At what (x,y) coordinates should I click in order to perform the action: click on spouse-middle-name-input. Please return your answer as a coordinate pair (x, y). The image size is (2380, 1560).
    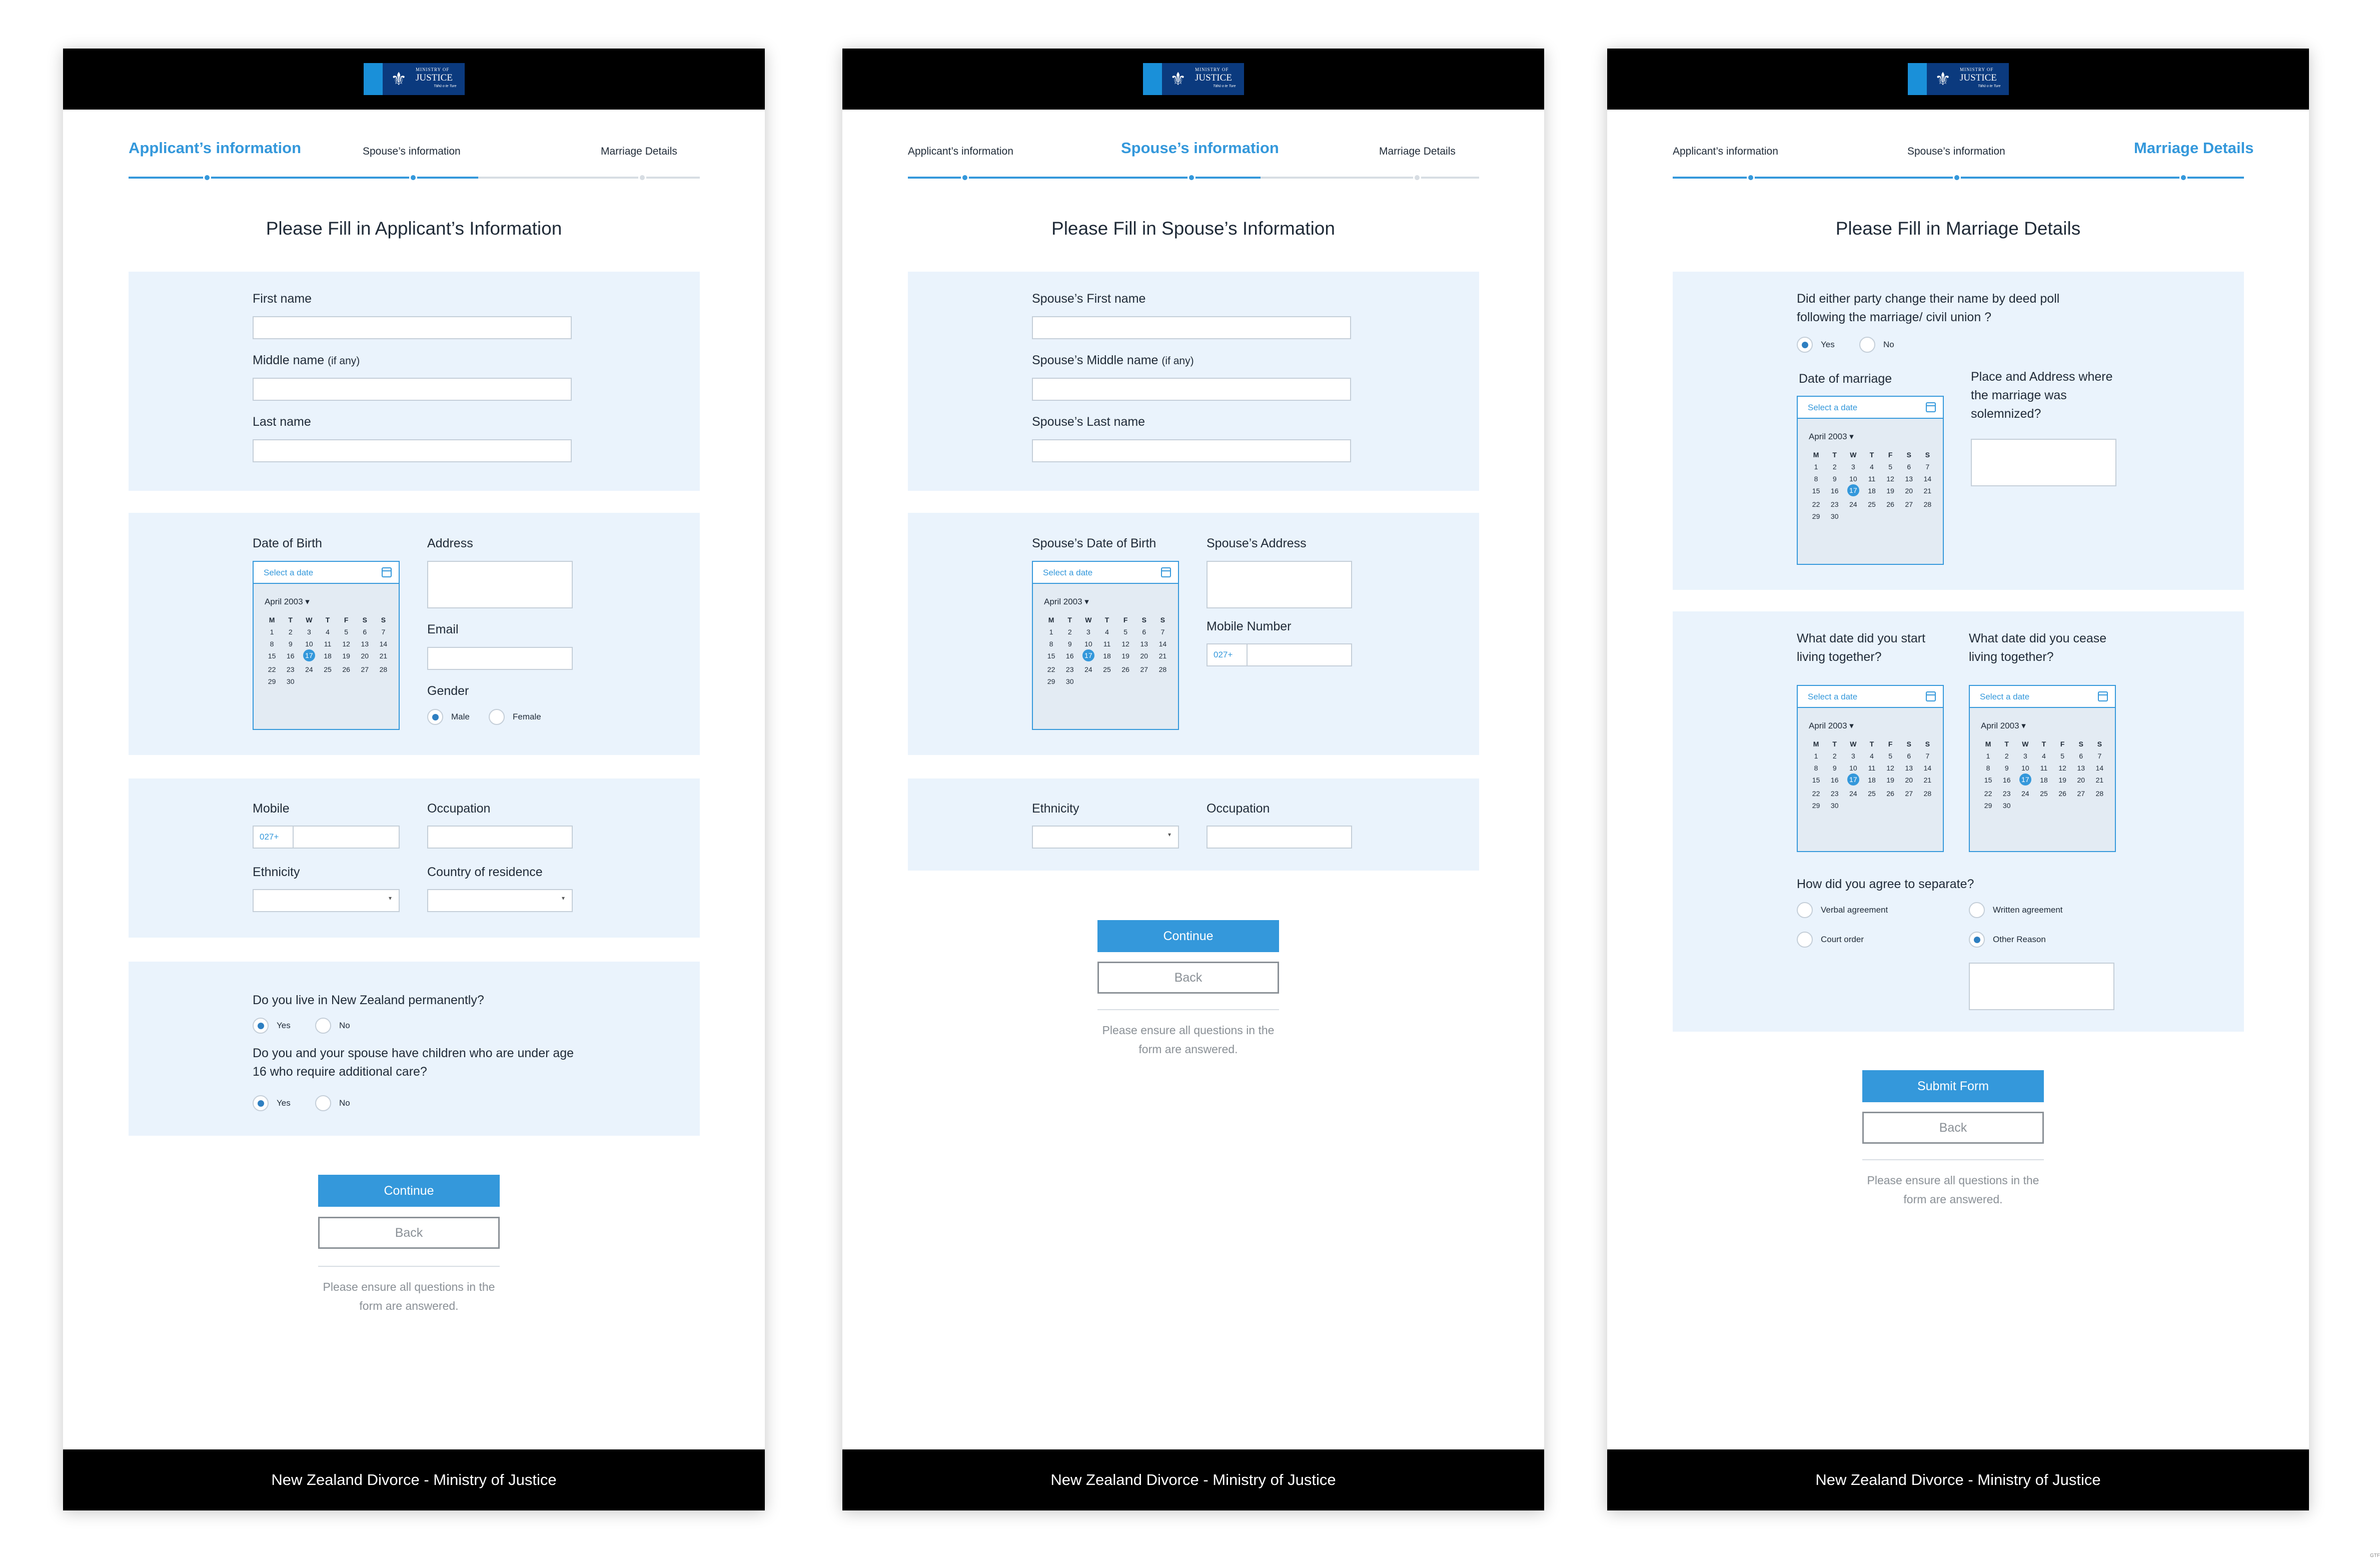
    Looking at the image, I should click on (1192, 389).